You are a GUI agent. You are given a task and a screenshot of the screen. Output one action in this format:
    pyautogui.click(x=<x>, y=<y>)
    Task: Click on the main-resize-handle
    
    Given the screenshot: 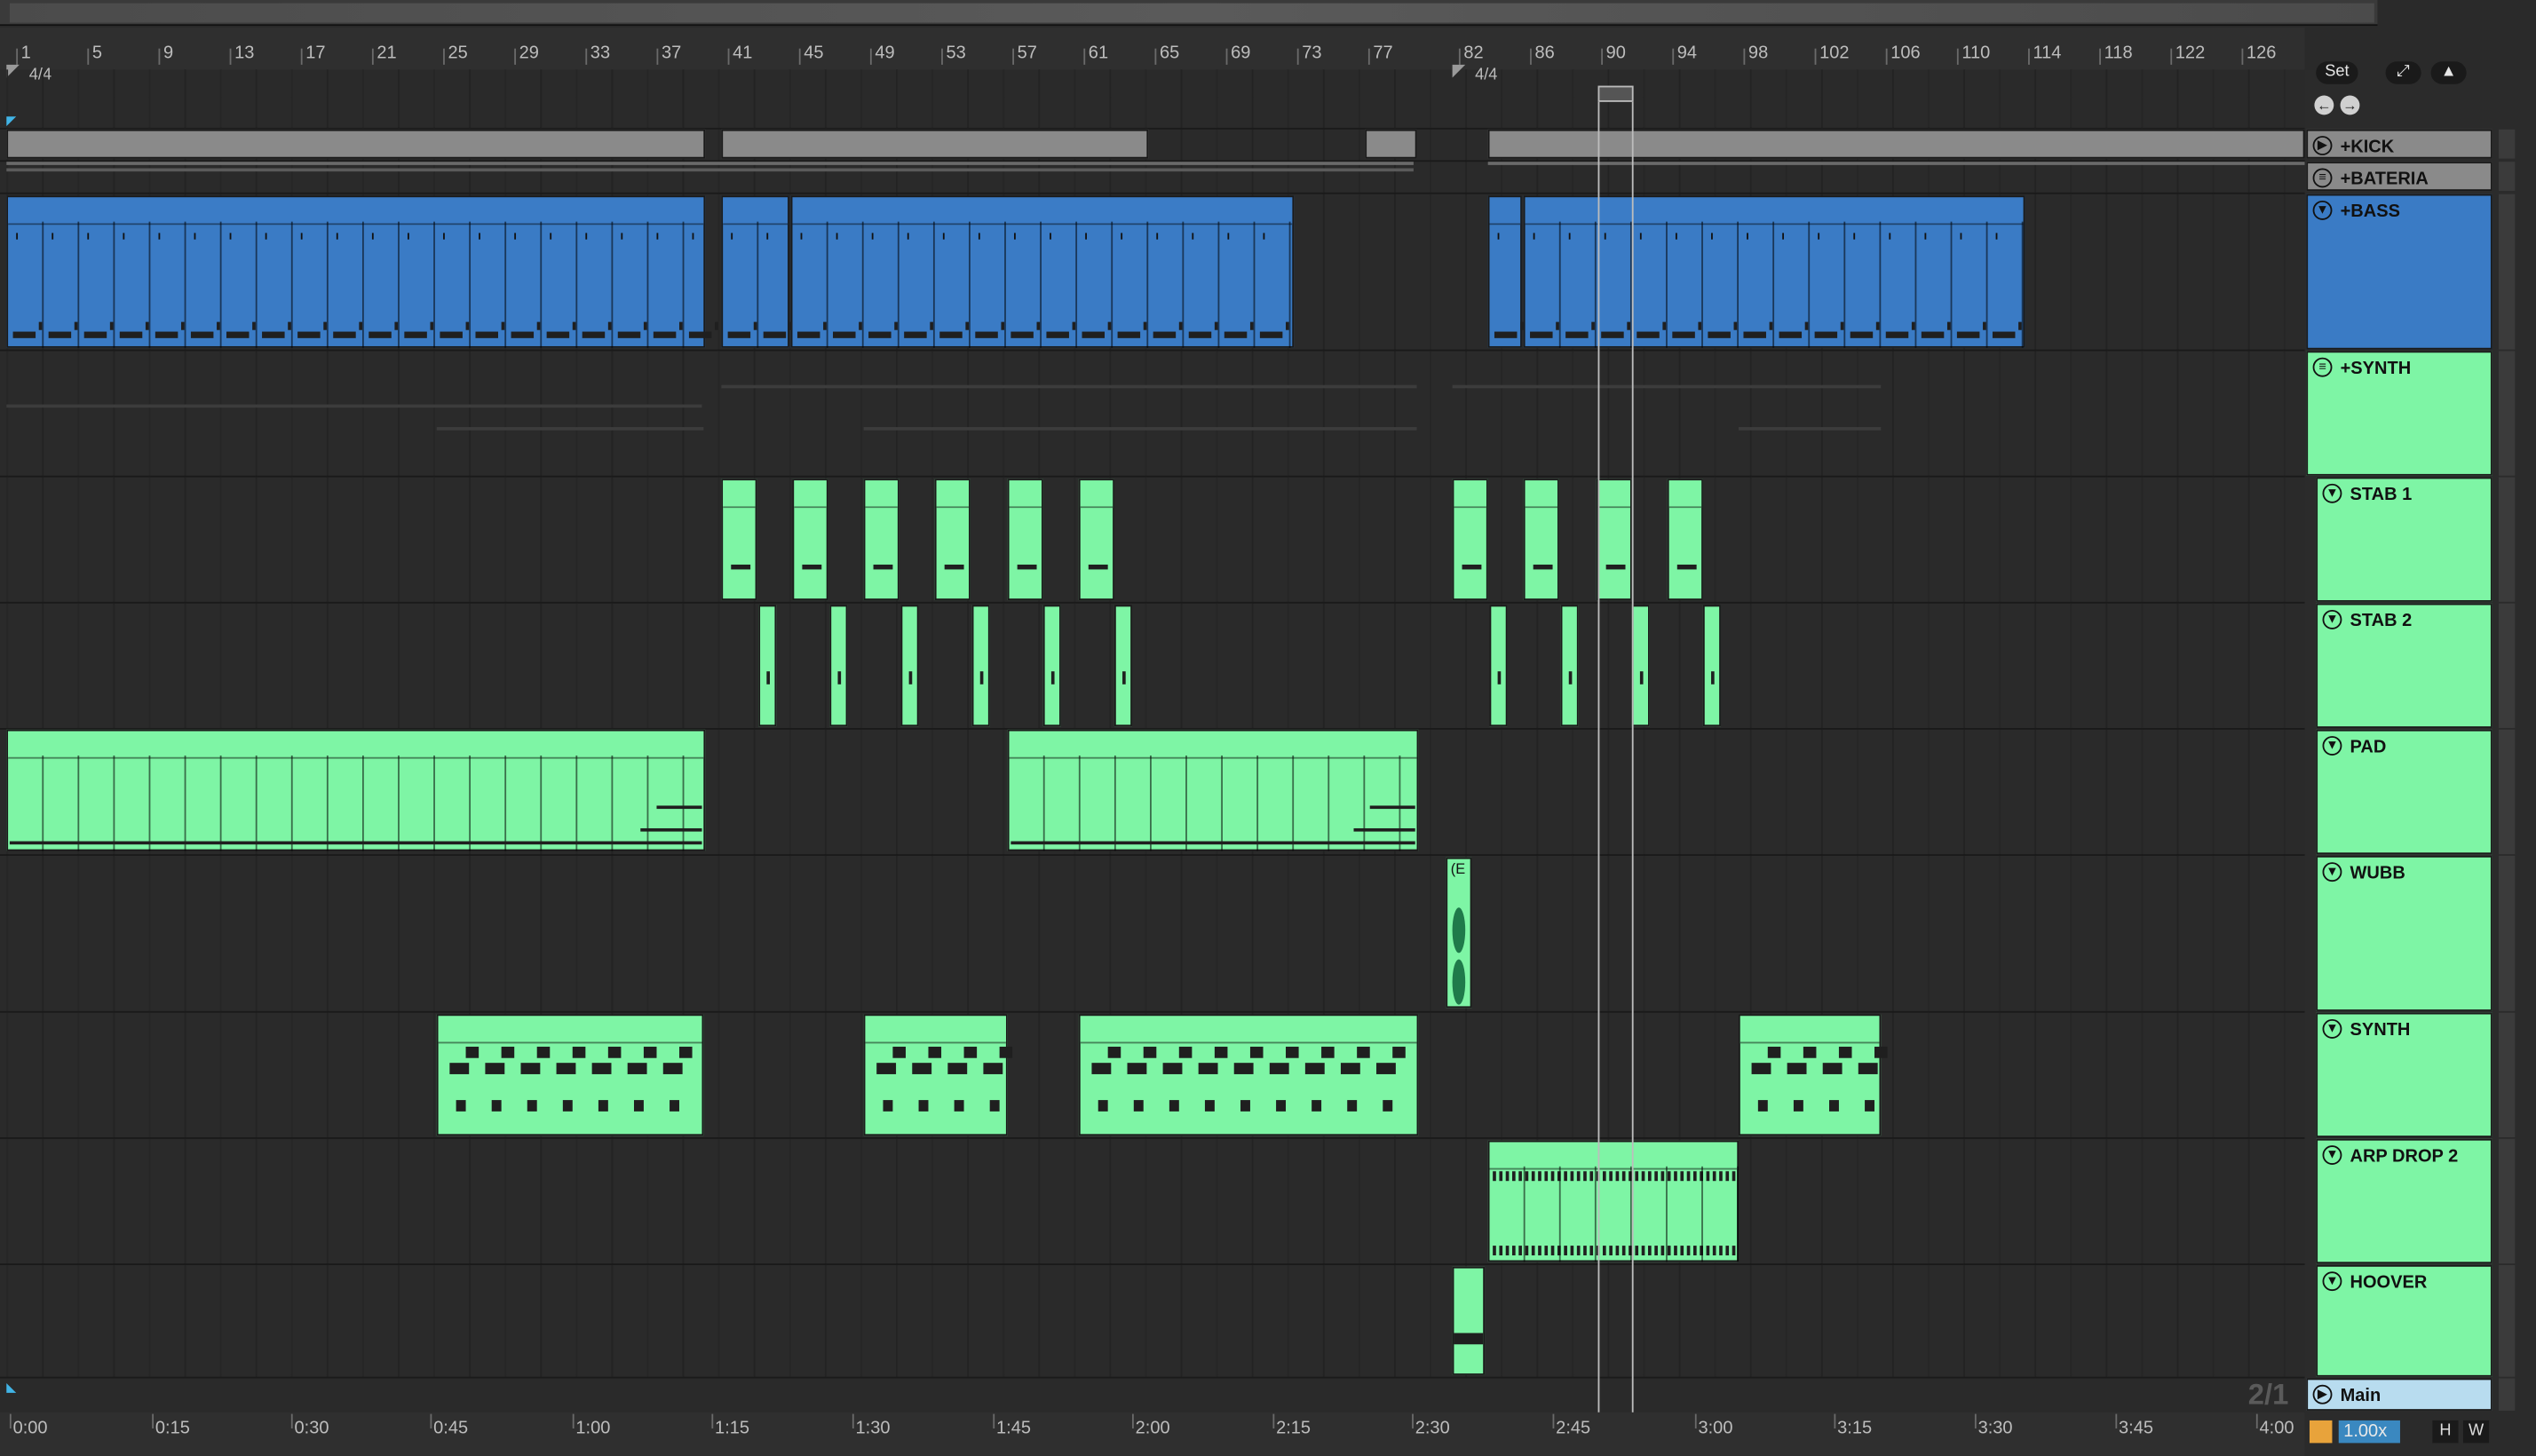 What is the action you would take?
    pyautogui.click(x=2507, y=1394)
    